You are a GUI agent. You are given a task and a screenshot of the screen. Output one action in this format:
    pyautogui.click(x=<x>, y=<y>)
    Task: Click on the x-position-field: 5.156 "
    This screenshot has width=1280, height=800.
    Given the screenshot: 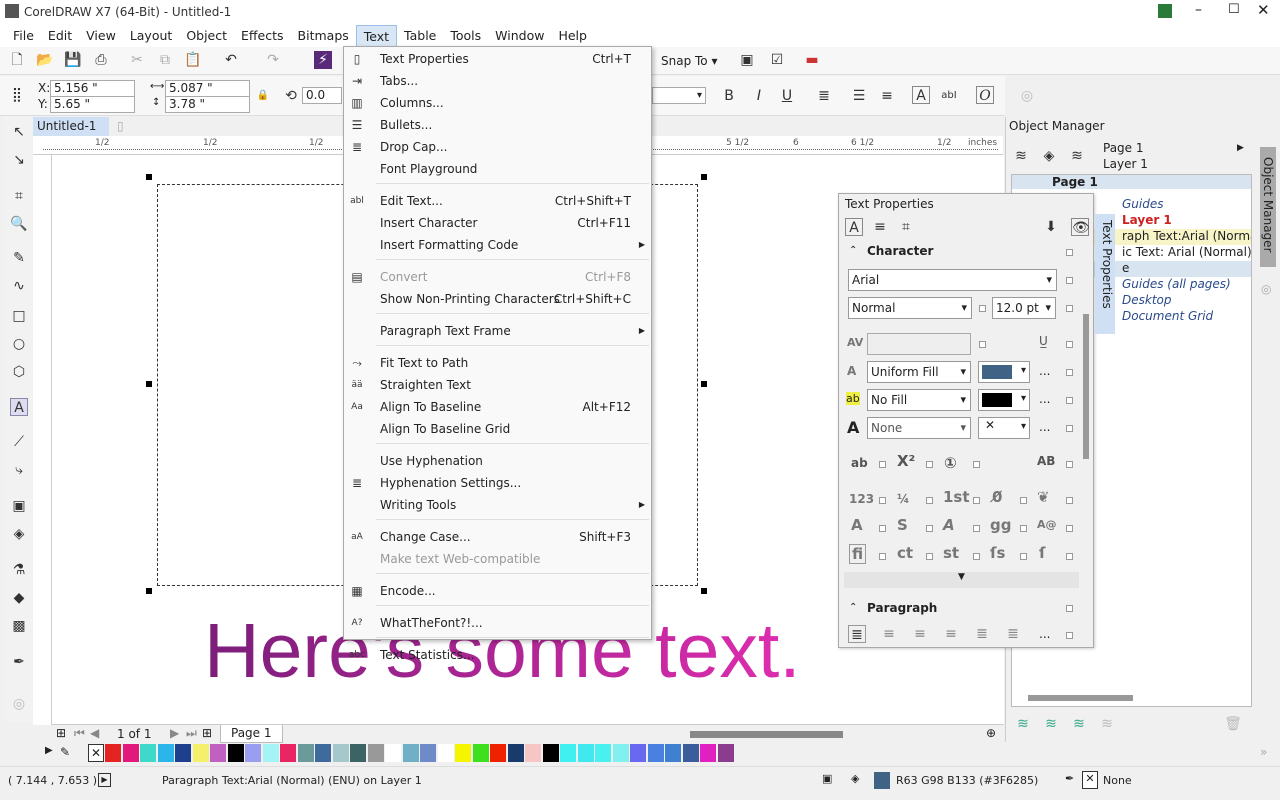 What is the action you would take?
    pyautogui.click(x=92, y=88)
    